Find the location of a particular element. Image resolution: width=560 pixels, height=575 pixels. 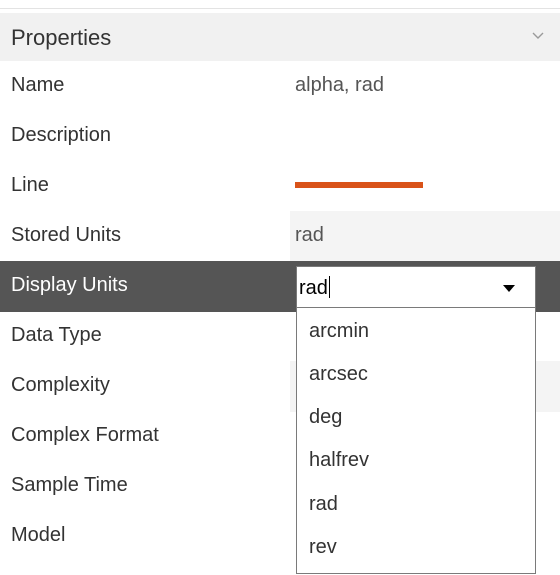

property-row-description: Description is located at coordinates (280, 136).